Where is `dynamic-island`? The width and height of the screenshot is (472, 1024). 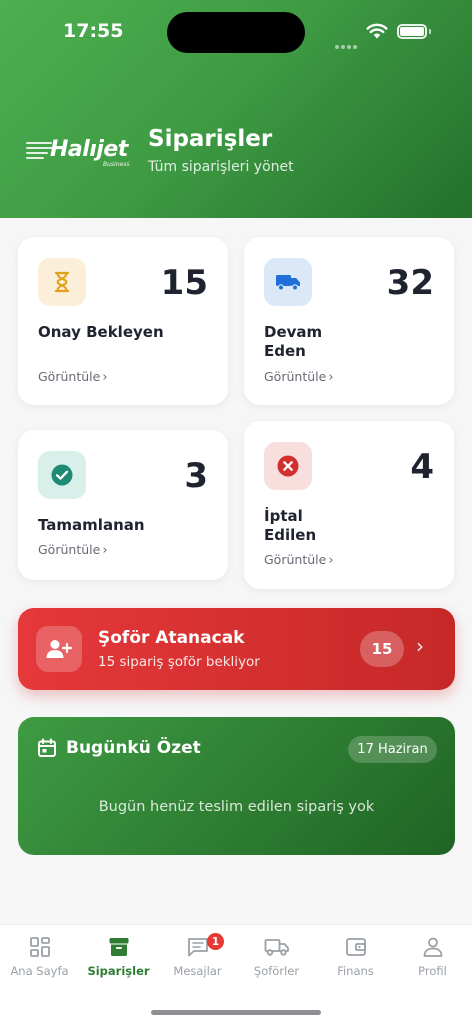 dynamic-island is located at coordinates (236, 32).